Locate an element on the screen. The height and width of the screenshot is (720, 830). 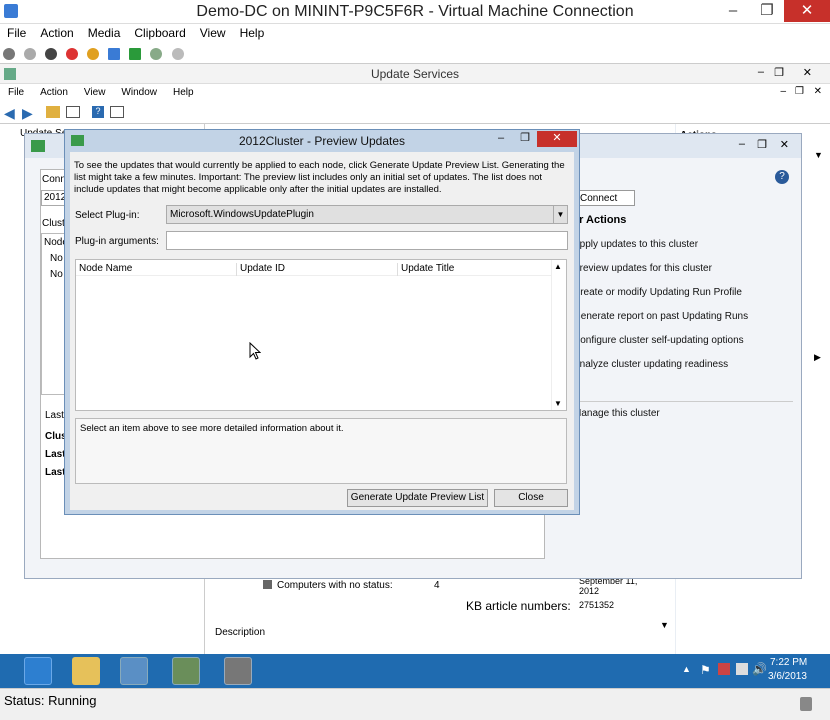
cluster-updating-taskbar-icon is located at coordinates (238, 671).